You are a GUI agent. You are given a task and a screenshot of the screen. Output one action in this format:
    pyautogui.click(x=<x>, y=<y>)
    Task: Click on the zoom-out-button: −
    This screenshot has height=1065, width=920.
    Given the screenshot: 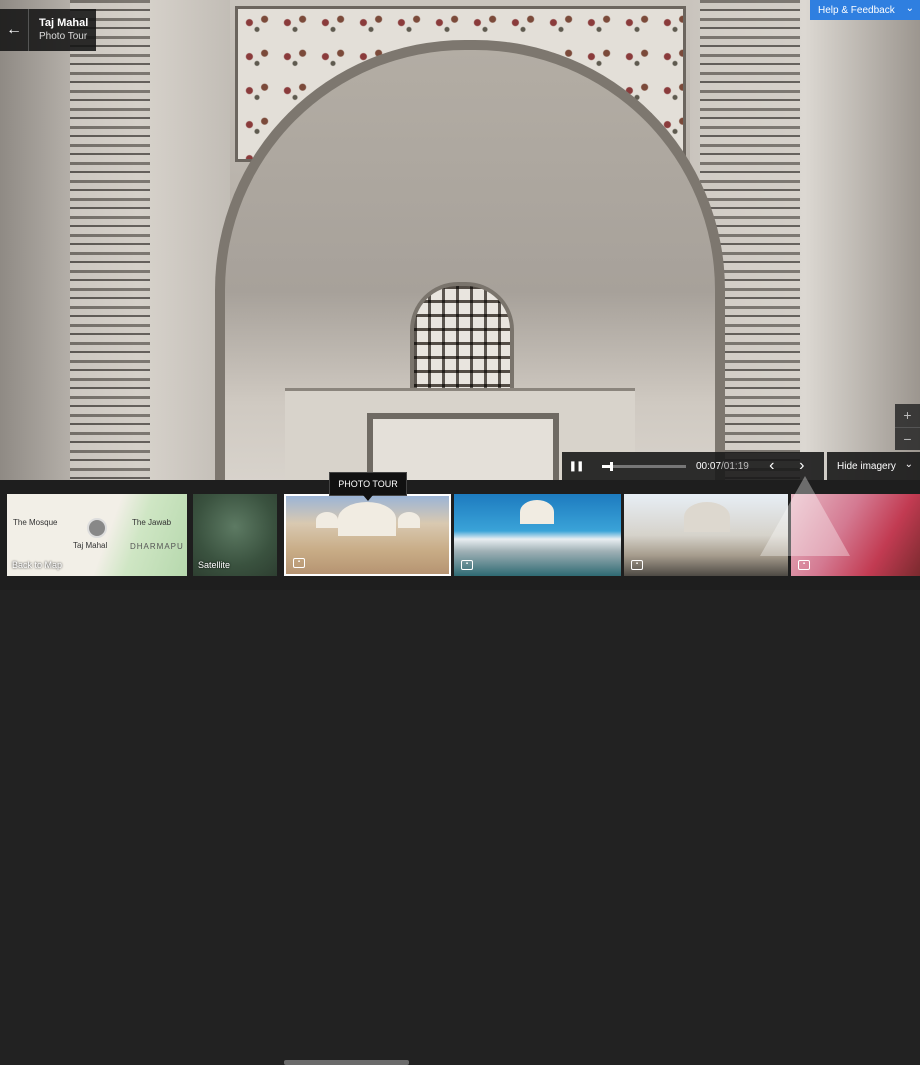 What is the action you would take?
    pyautogui.click(x=907, y=439)
    